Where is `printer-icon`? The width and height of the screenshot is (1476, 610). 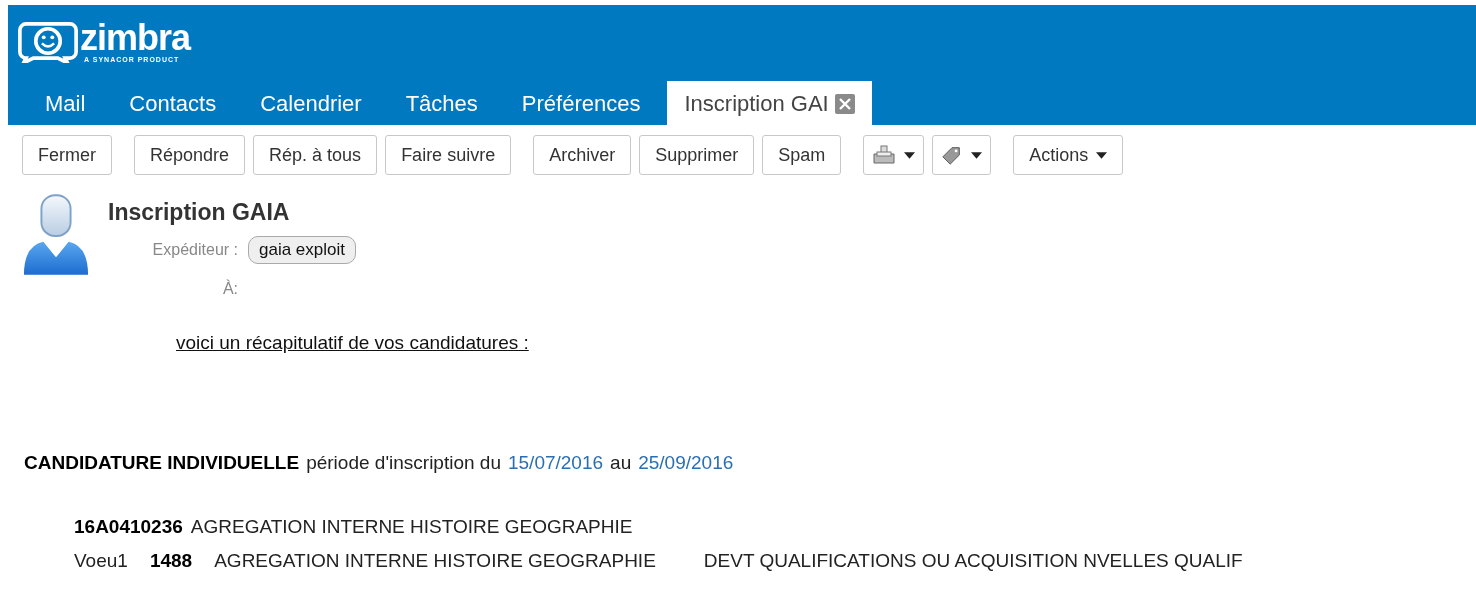 printer-icon is located at coordinates (884, 155).